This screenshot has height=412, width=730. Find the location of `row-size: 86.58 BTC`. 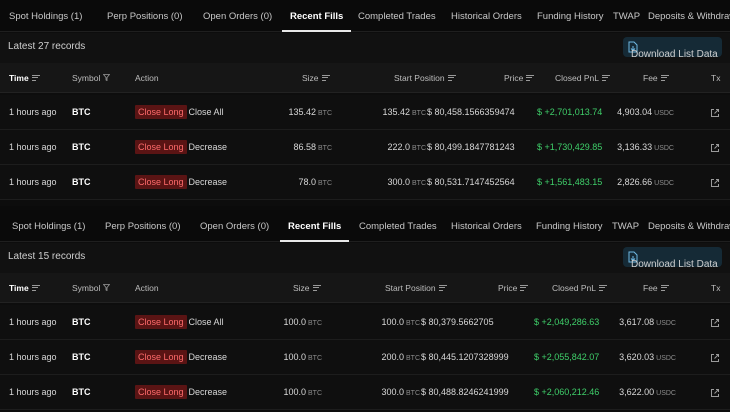

row-size: 86.58 BTC is located at coordinates (312, 147).